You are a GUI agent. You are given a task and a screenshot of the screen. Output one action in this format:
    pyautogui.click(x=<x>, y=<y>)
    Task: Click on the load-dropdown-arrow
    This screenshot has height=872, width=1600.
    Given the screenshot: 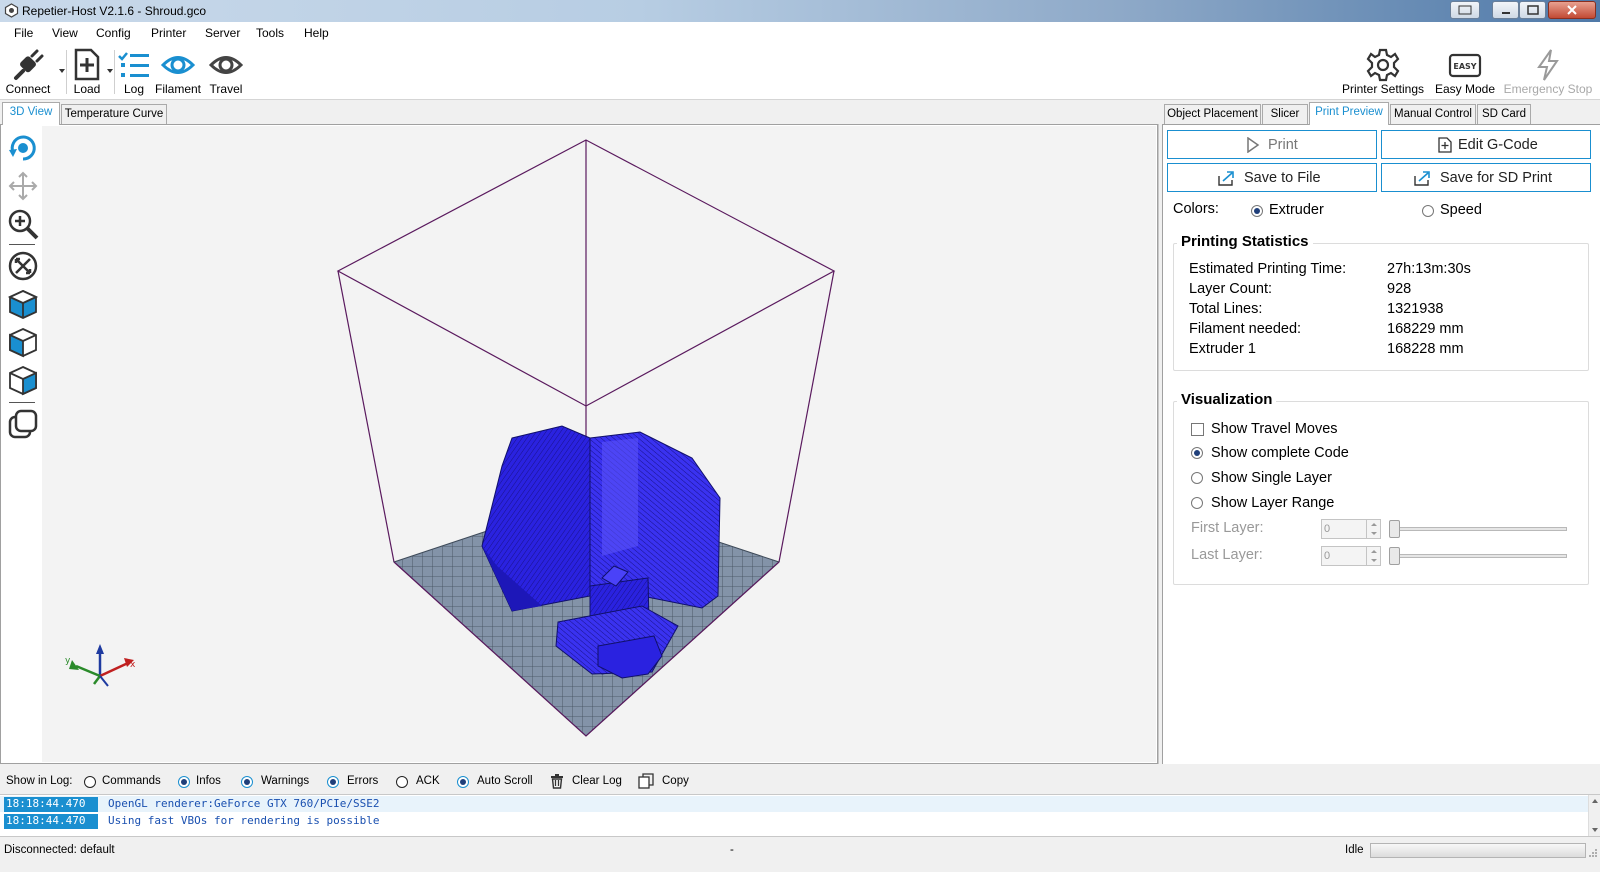 What is the action you would take?
    pyautogui.click(x=110, y=71)
    